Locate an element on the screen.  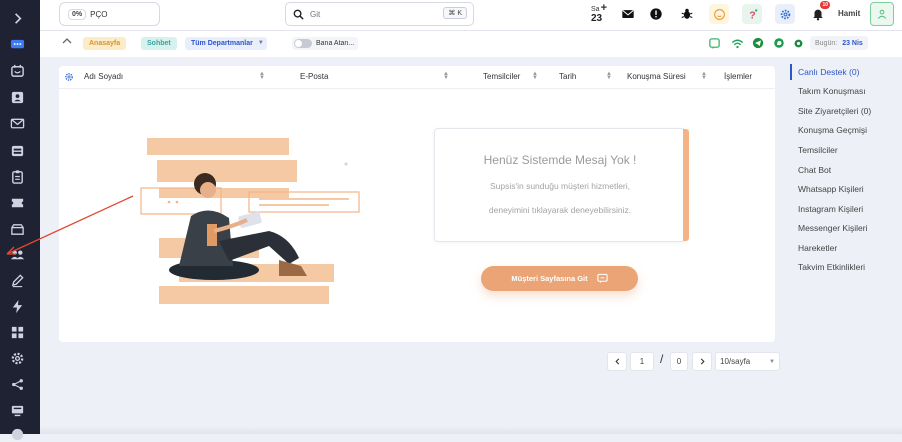
column-header-actions: İşlemler is located at coordinates (738, 76).